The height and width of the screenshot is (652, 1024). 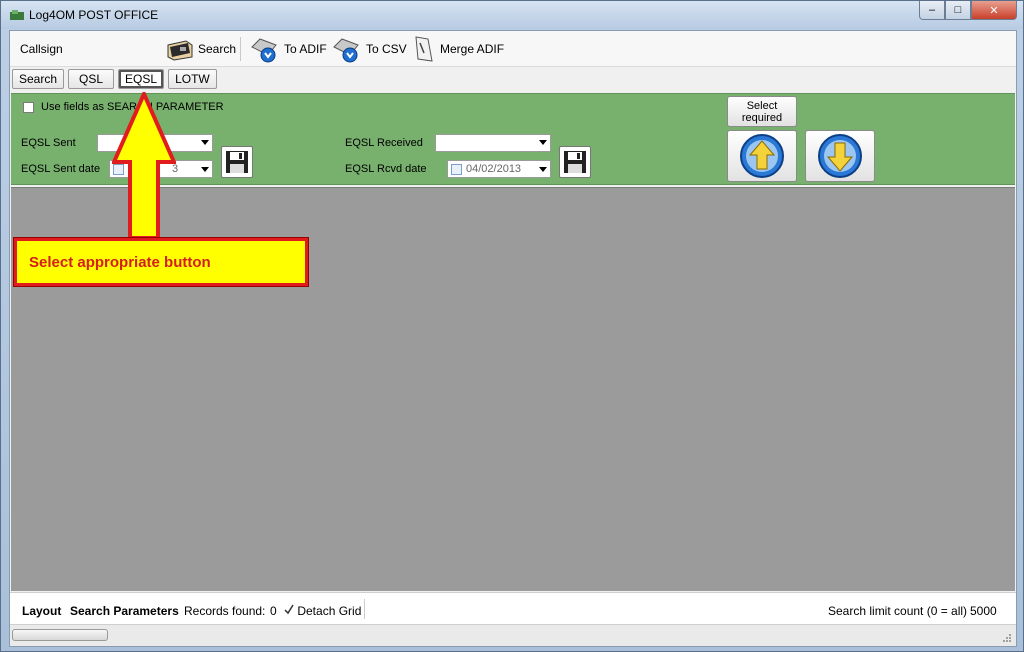 What do you see at coordinates (513, 635) in the screenshot?
I see `horizontal-scrollbar` at bounding box center [513, 635].